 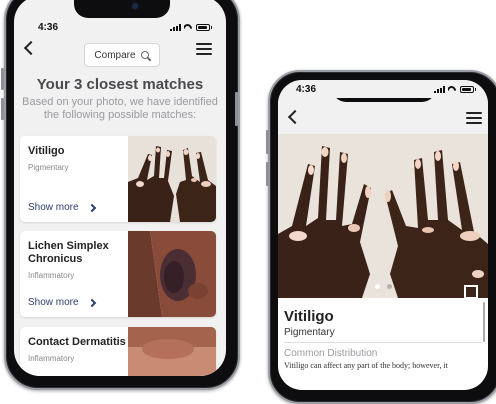 What do you see at coordinates (383, 286) in the screenshot?
I see `carousel-dots` at bounding box center [383, 286].